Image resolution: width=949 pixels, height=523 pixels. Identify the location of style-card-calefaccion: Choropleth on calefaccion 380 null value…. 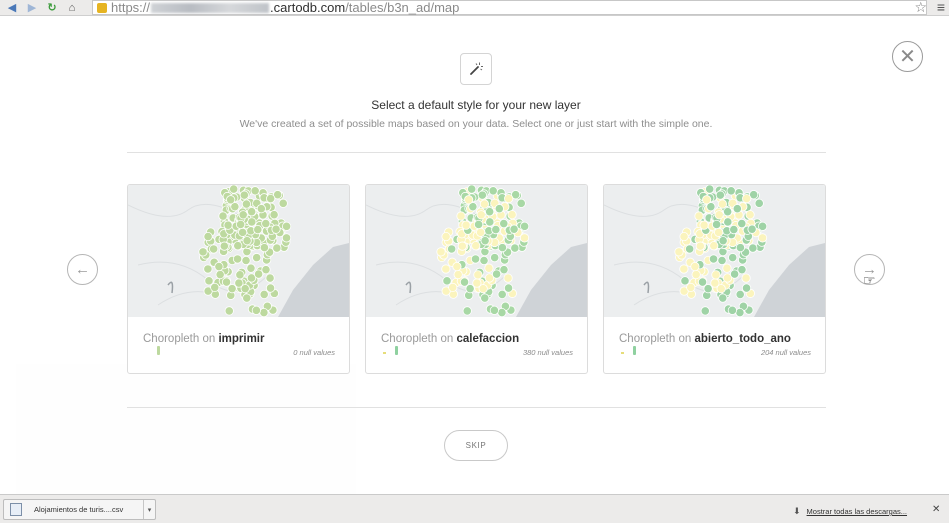
(476, 279).